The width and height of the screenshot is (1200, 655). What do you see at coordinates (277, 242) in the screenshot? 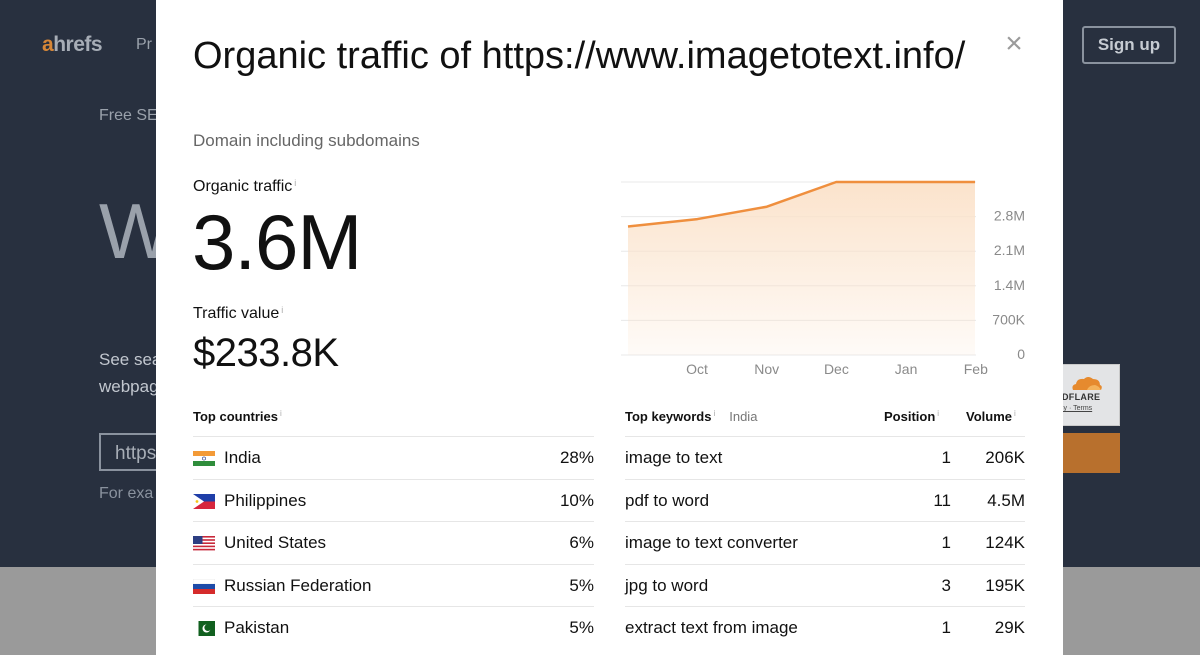
I see `organic-traffic-value: 3.6M` at bounding box center [277, 242].